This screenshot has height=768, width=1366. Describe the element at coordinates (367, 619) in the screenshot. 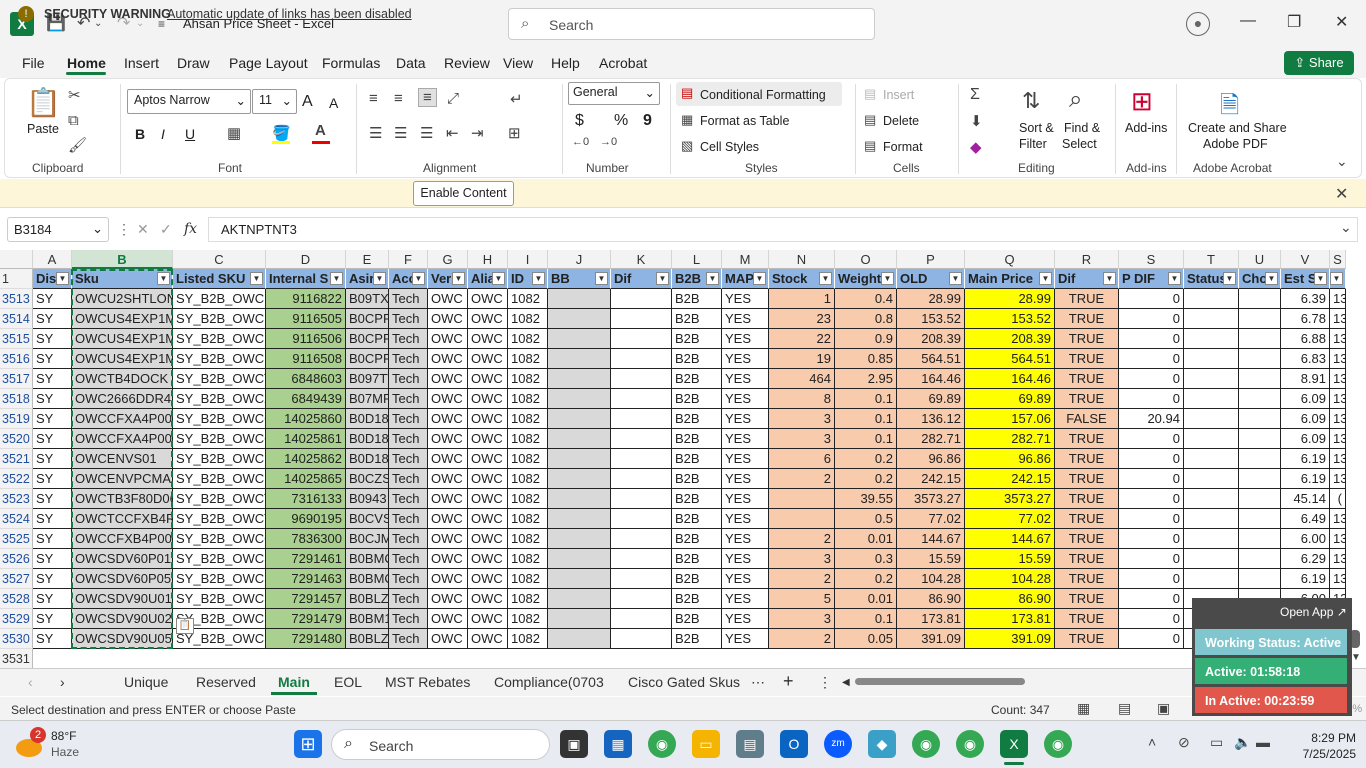

I see `cell-asin: B0BM1` at that location.